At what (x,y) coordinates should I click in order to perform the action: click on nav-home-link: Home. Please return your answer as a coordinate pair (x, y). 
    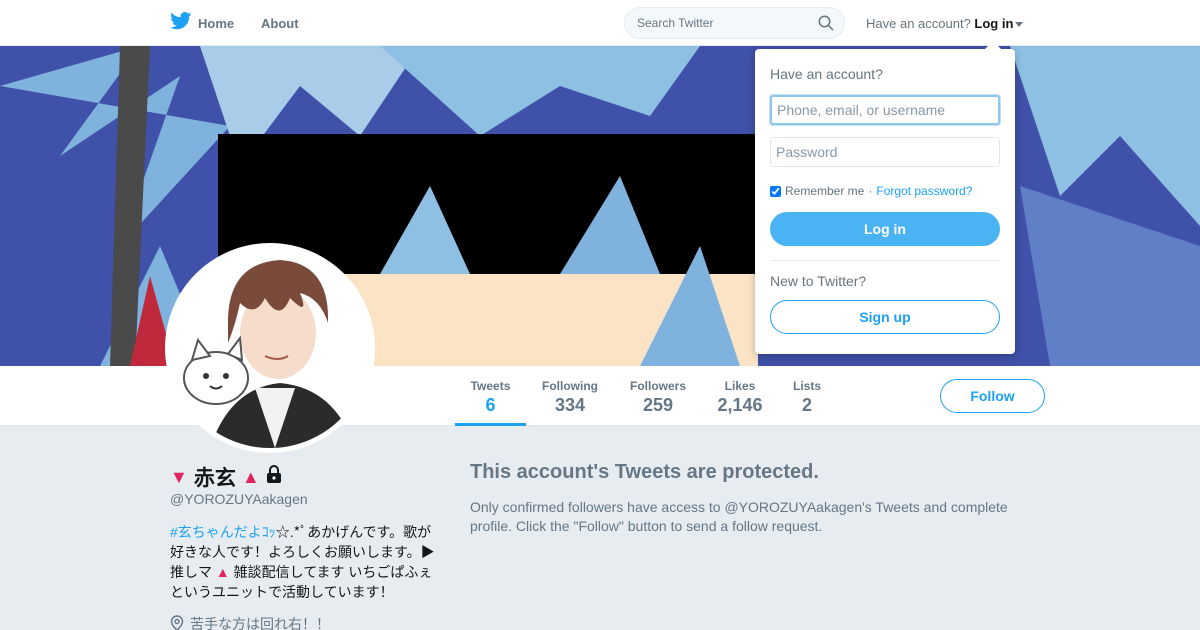
    Looking at the image, I should click on (202, 23).